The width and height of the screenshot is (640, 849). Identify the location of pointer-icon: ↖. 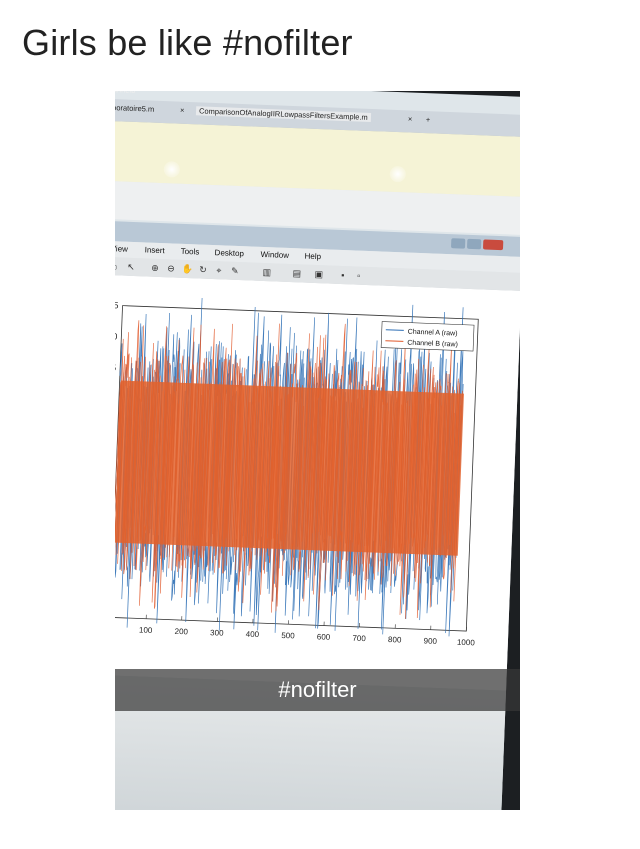
(131, 267).